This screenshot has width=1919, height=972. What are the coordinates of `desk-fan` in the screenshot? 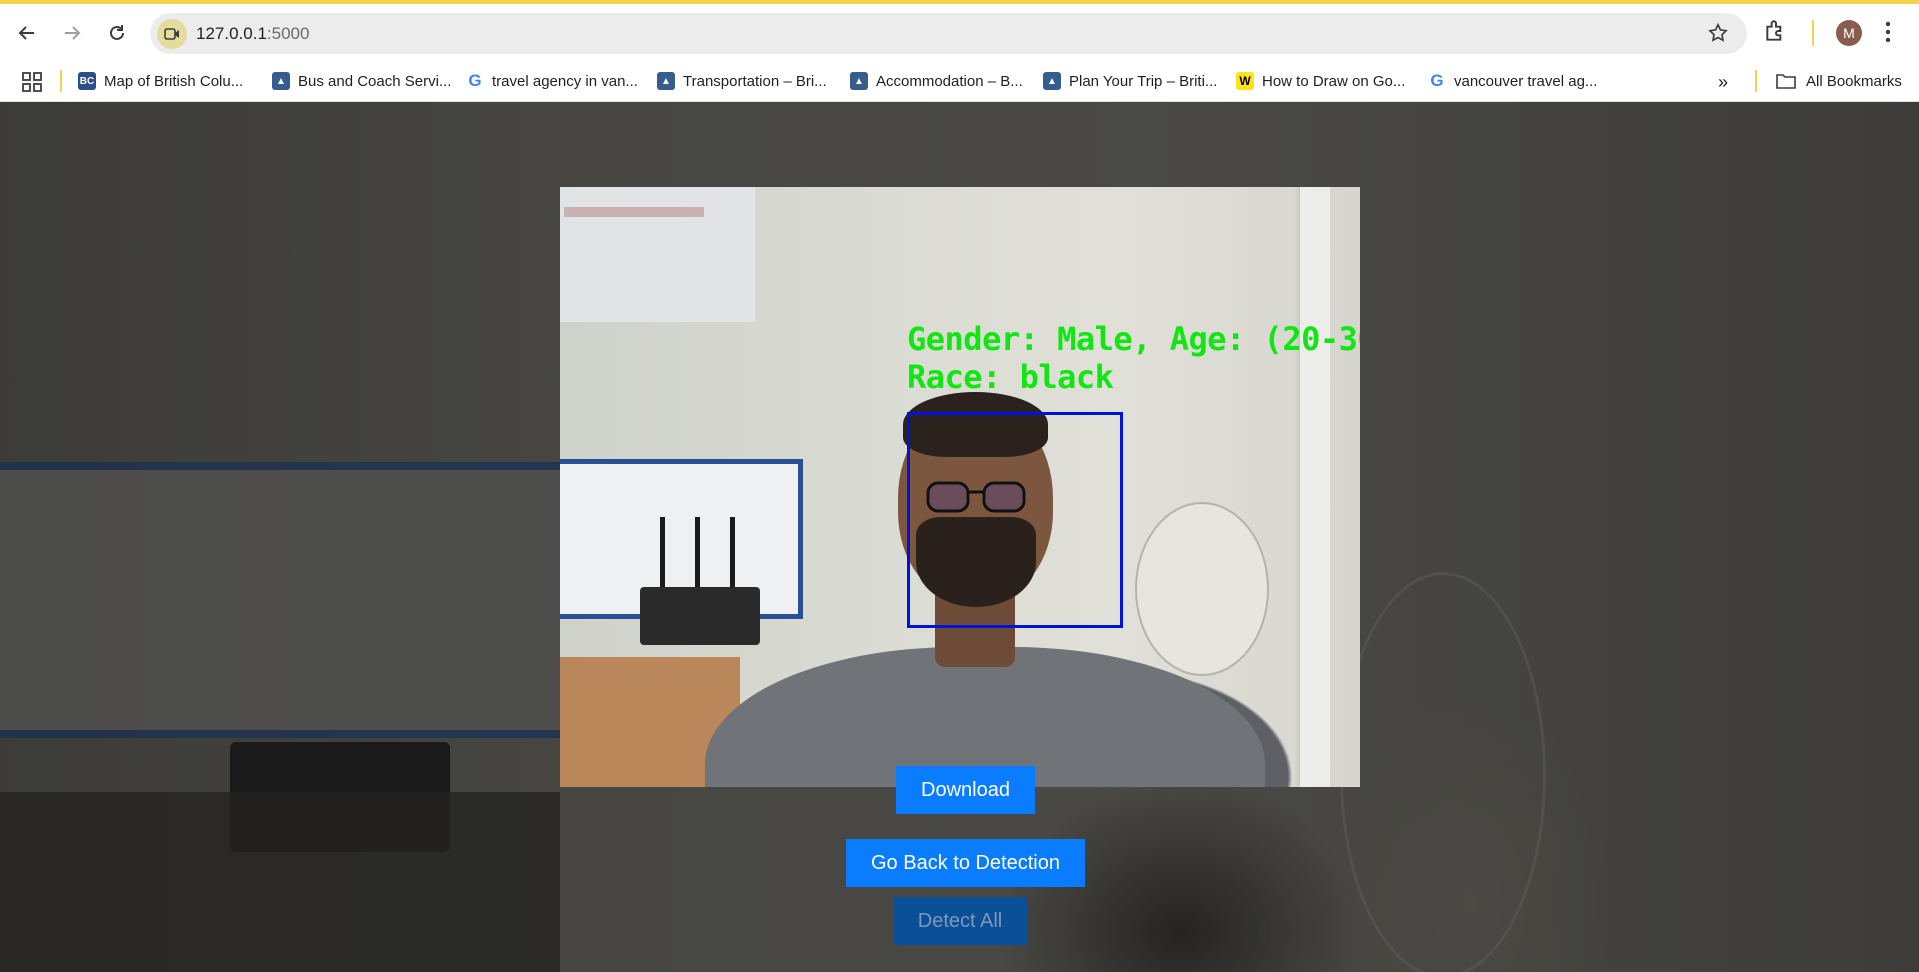 It's located at (1202, 589).